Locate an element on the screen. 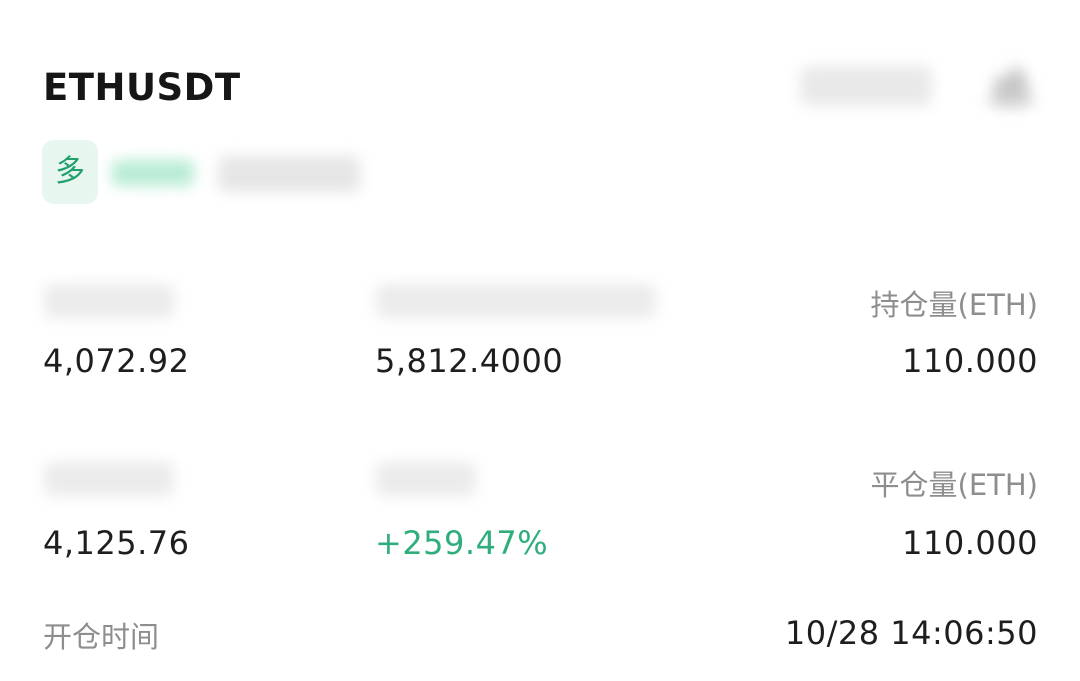 This screenshot has height=681, width=1080. realized-pnl-label is located at coordinates (516, 301).